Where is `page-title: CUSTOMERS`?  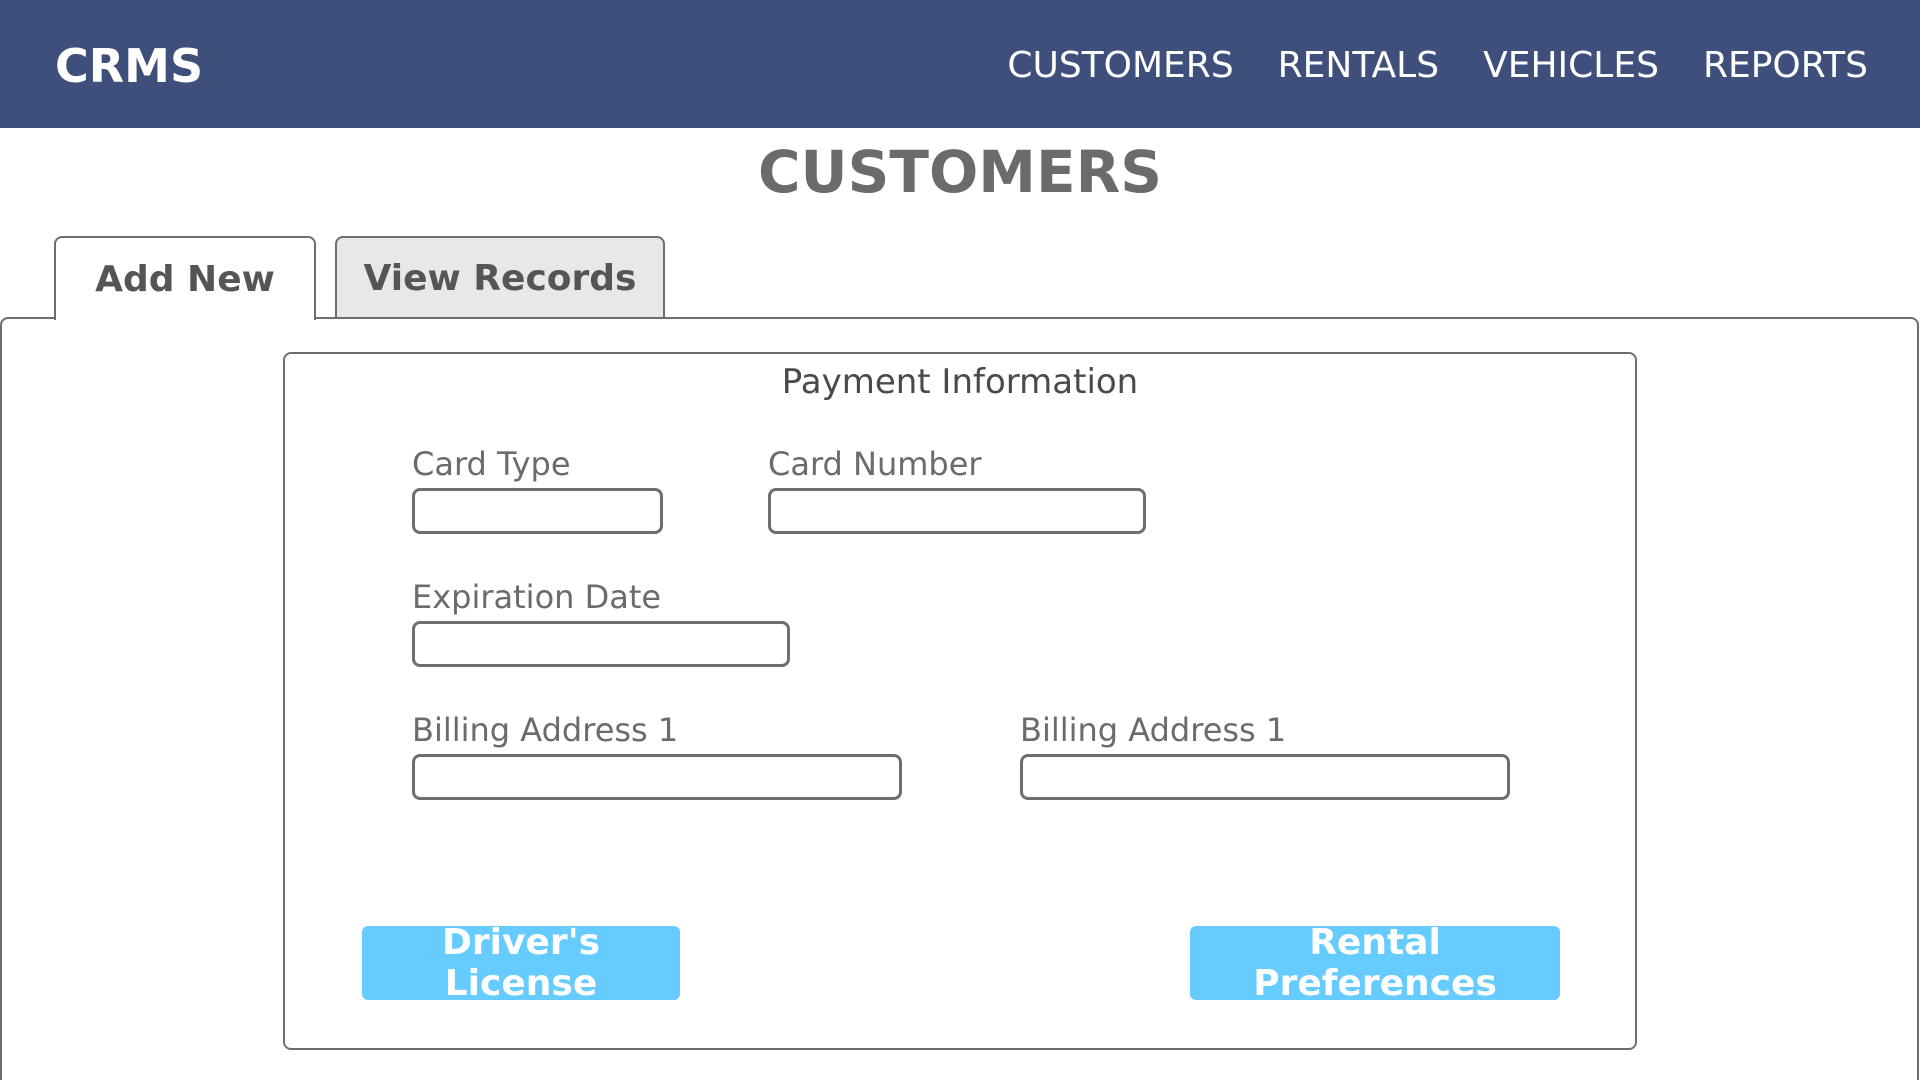 page-title: CUSTOMERS is located at coordinates (960, 172).